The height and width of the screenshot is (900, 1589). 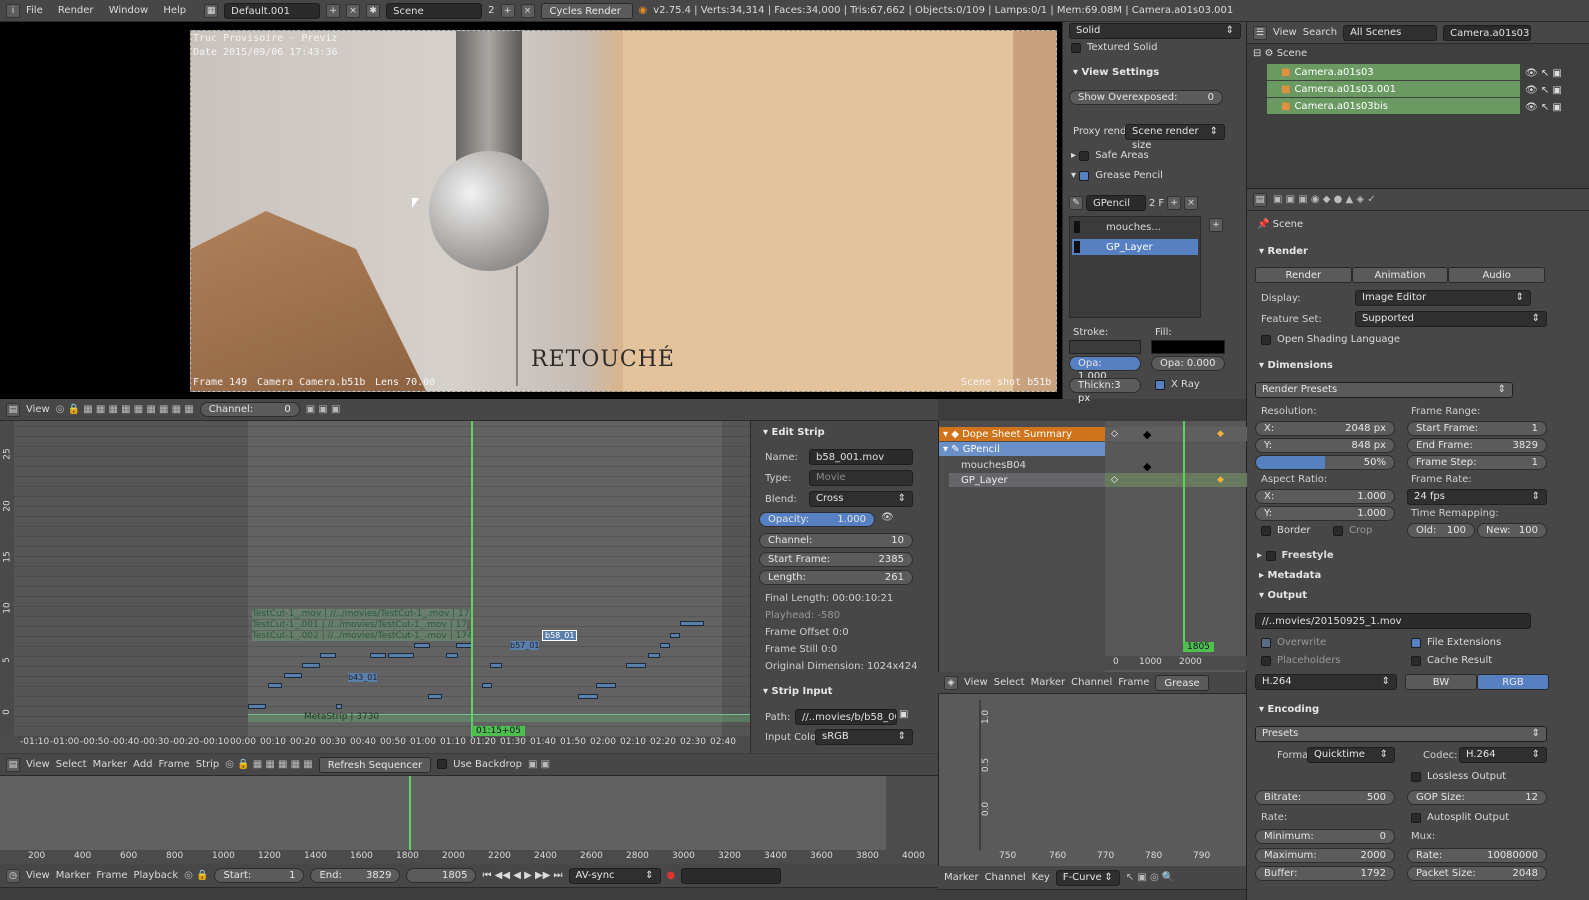 I want to click on gpencil-name: GPencil, so click(x=1116, y=203).